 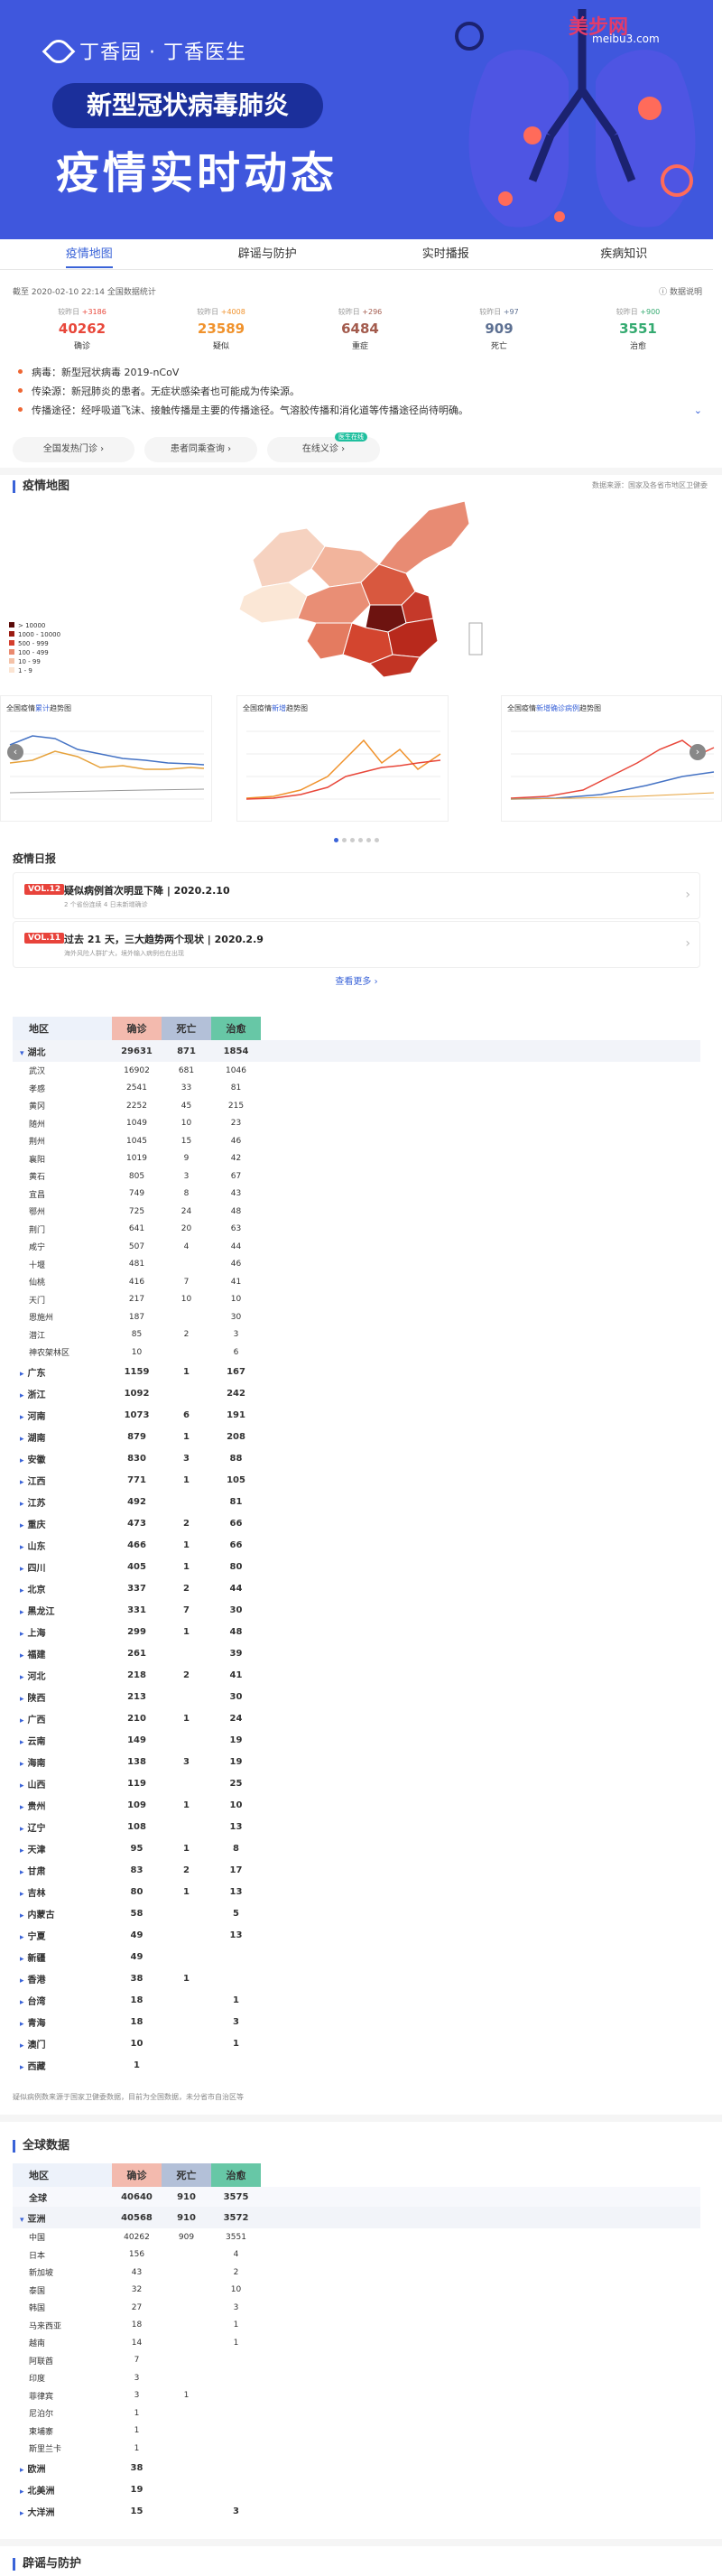 I want to click on table-row: 湖南 879 1 208, so click(x=356, y=1437).